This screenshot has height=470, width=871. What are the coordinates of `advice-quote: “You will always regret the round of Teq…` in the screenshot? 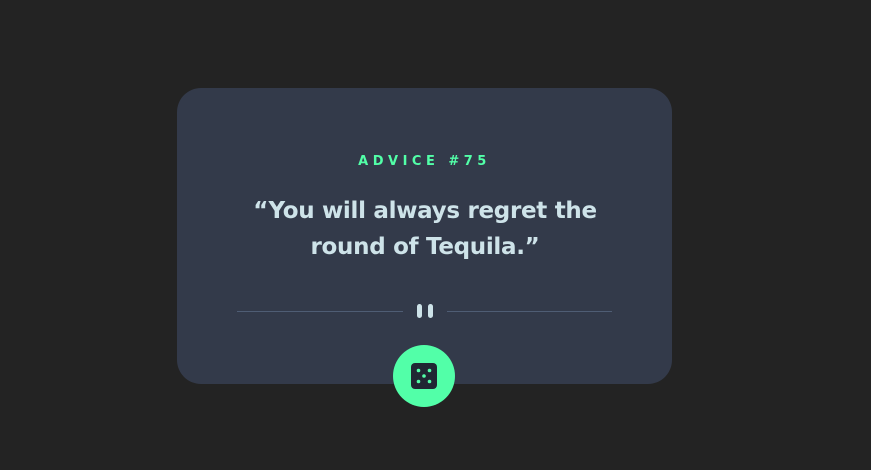 It's located at (425, 229).